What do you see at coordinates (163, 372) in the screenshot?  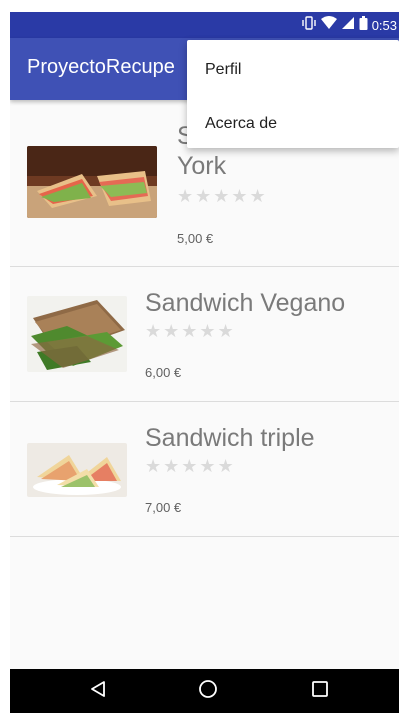 I see `product-price: 6,00 €` at bounding box center [163, 372].